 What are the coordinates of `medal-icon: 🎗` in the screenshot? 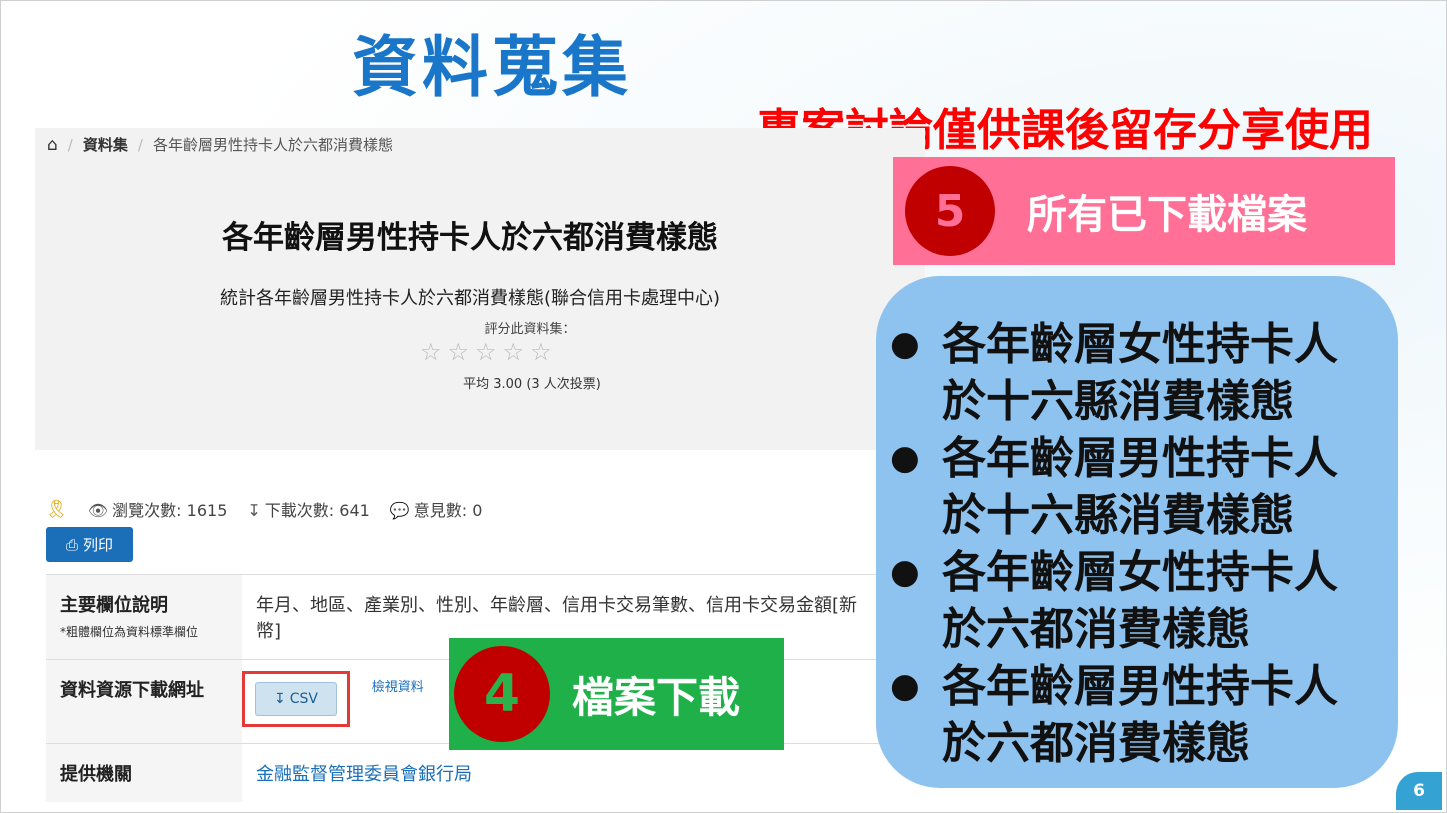 It's located at (56, 509).